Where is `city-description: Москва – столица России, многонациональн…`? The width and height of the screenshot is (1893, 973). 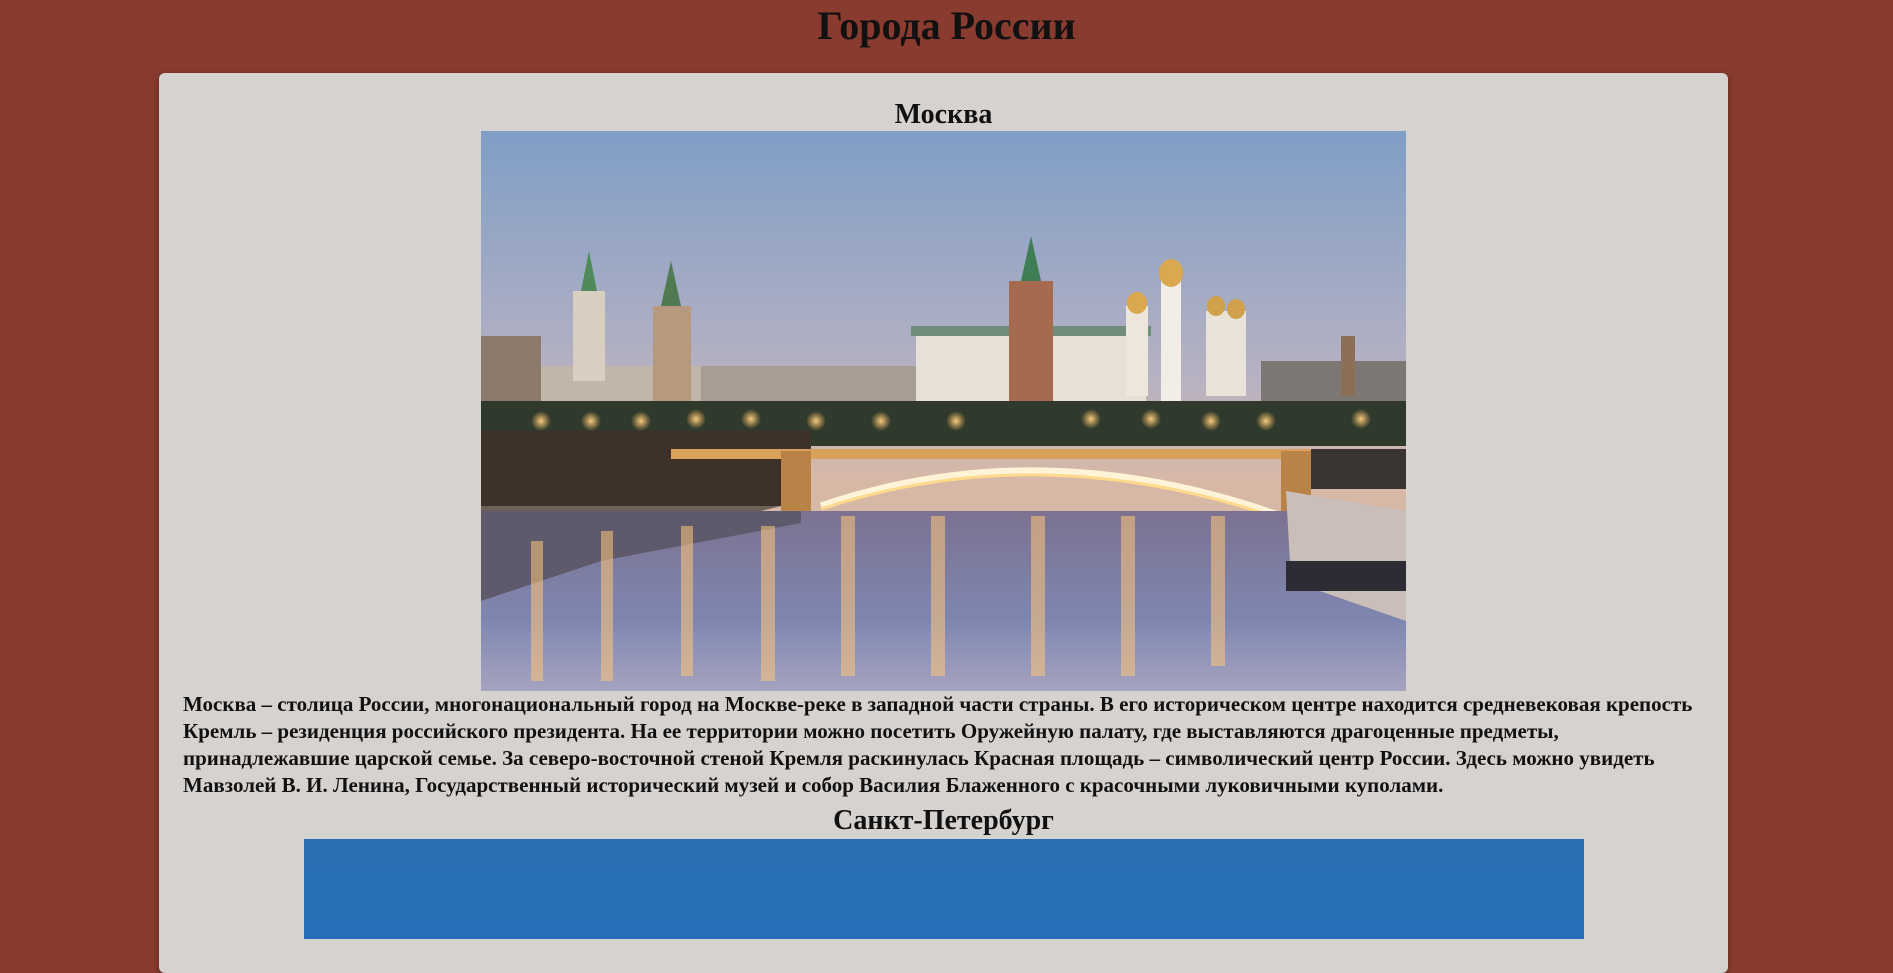
city-description: Москва – столица России, многонациональн… is located at coordinates (938, 744).